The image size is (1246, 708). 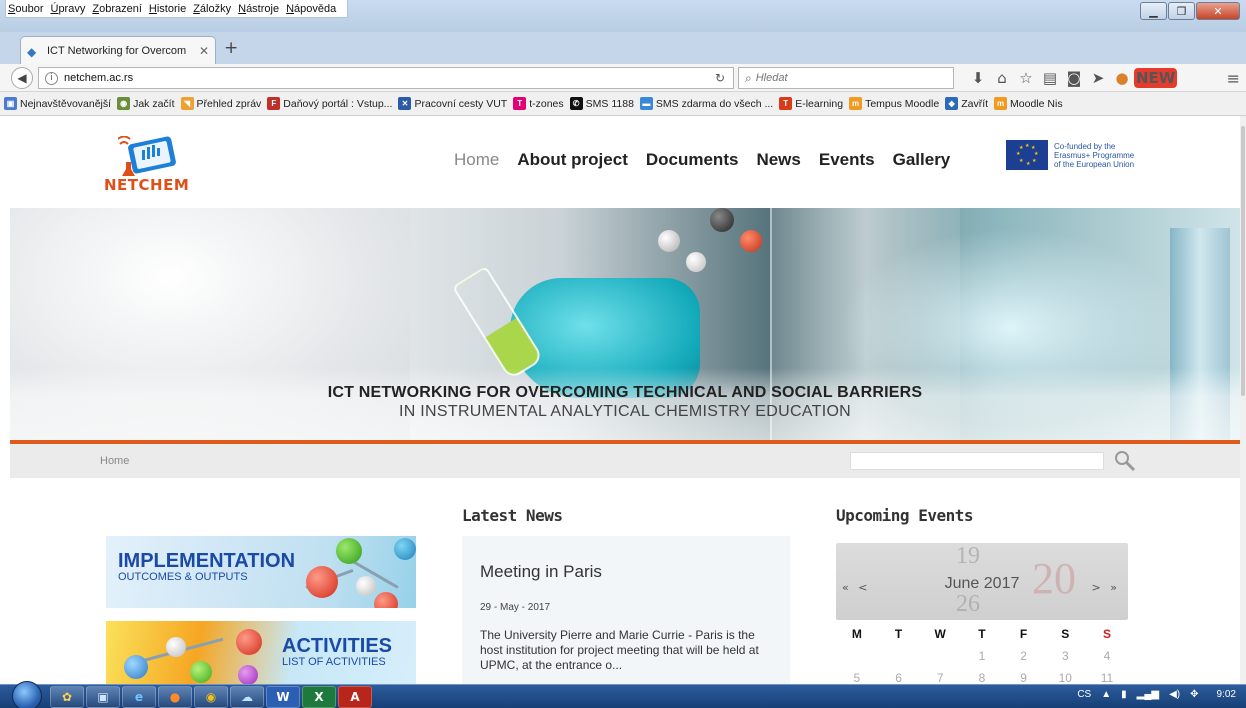 I want to click on calendar-day: 4, so click(x=1107, y=656).